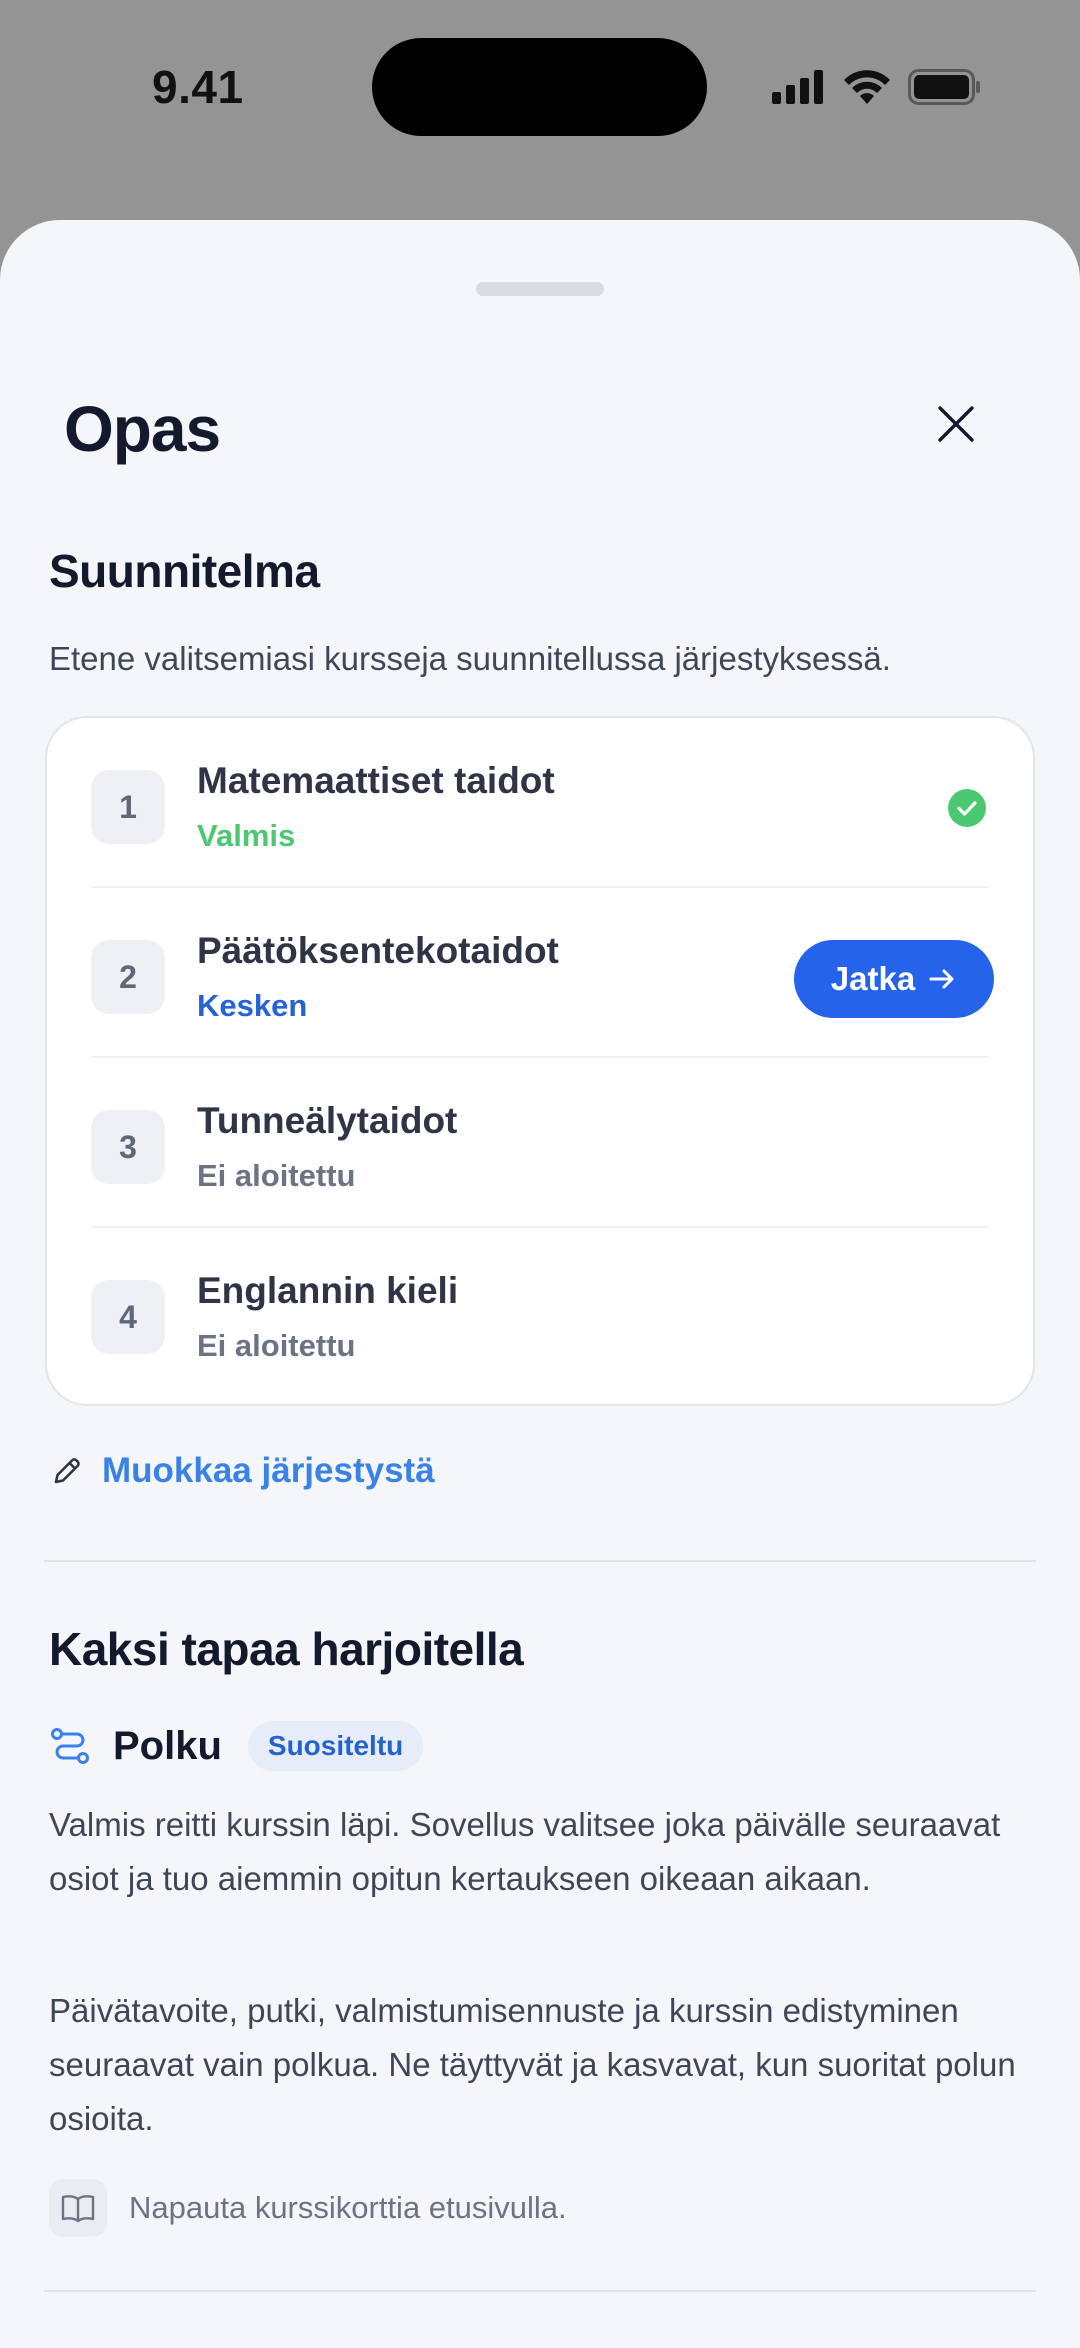 The image size is (1080, 2348). I want to click on continue-button: Jatka, so click(894, 979).